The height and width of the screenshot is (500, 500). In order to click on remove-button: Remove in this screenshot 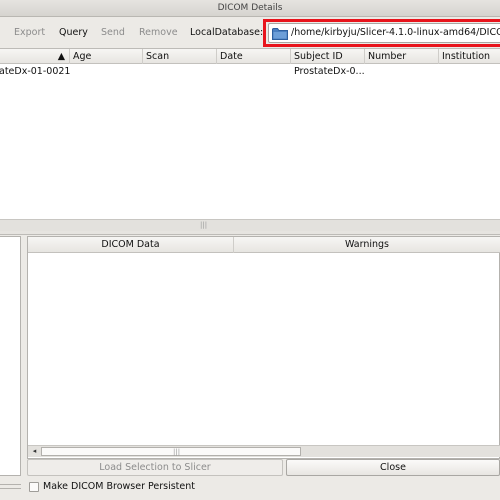, I will do `click(158, 33)`.